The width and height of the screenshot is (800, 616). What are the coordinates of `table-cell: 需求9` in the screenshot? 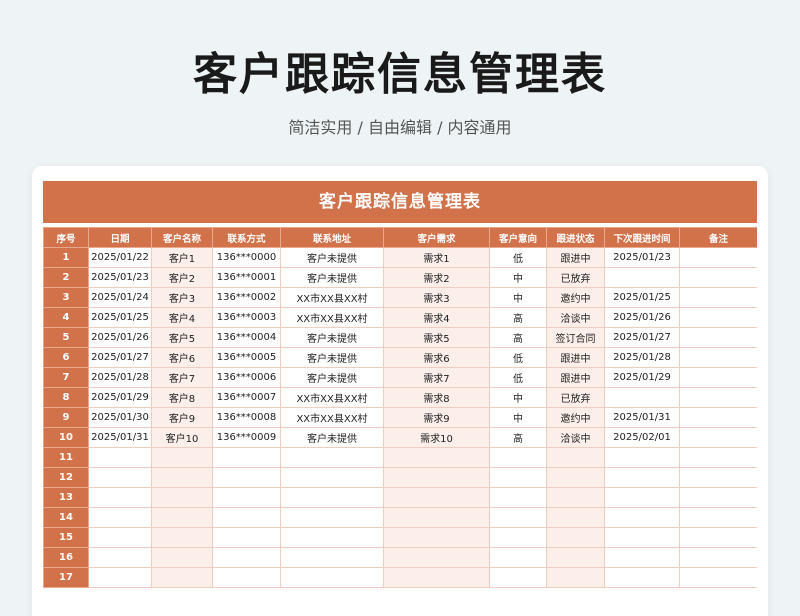 It's located at (436, 417).